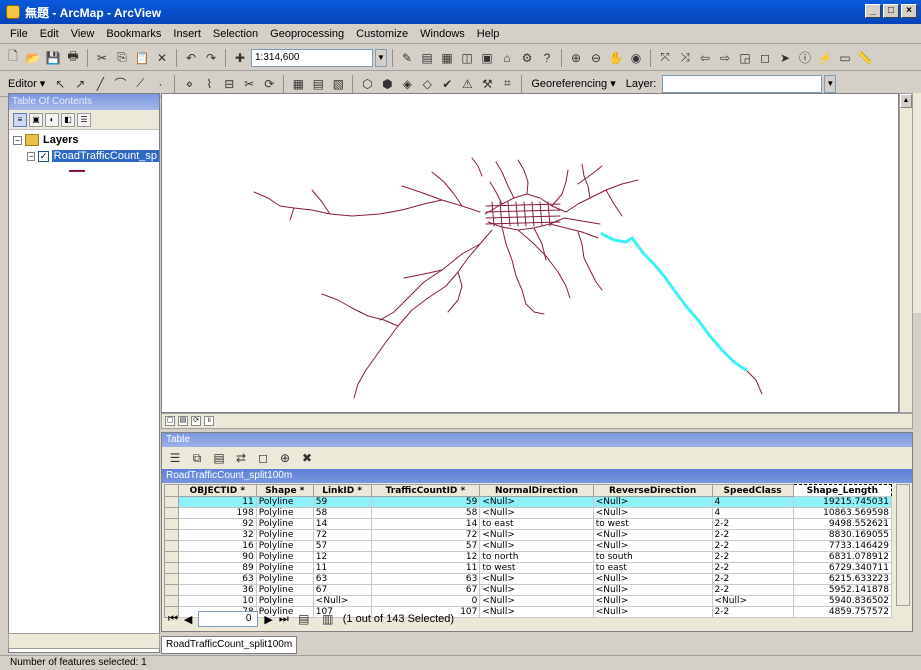 The image size is (921, 670). I want to click on menu-help: Help, so click(488, 34).